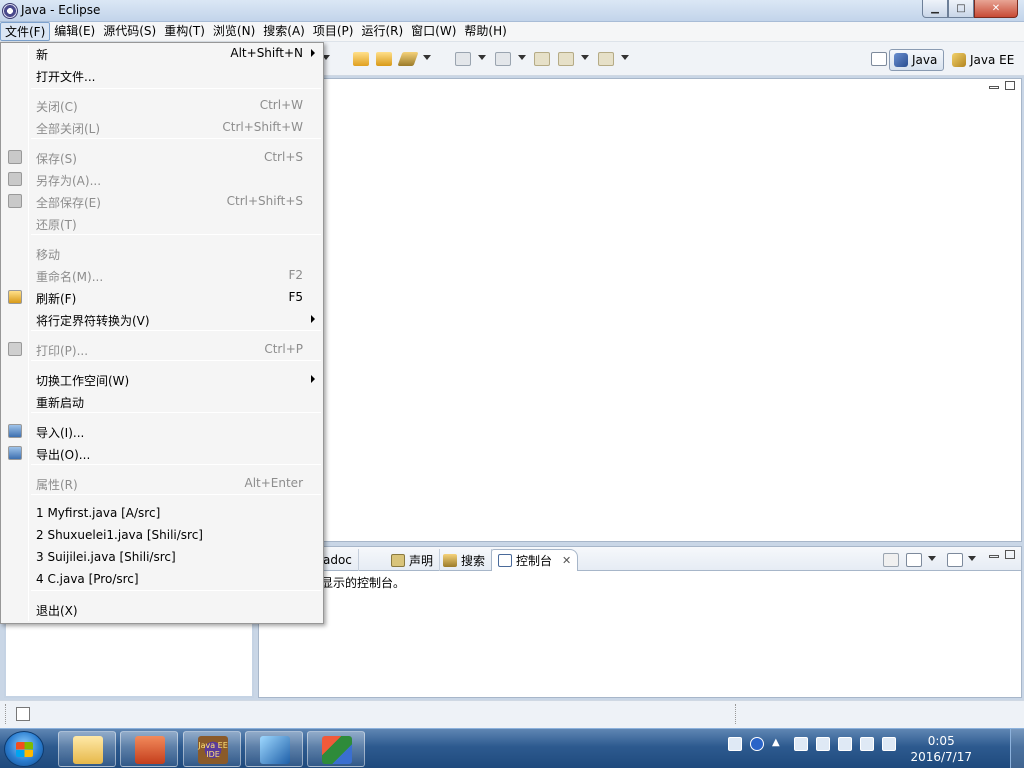  Describe the element at coordinates (74, 31) in the screenshot. I see `menu-edit: 编辑(E)` at that location.